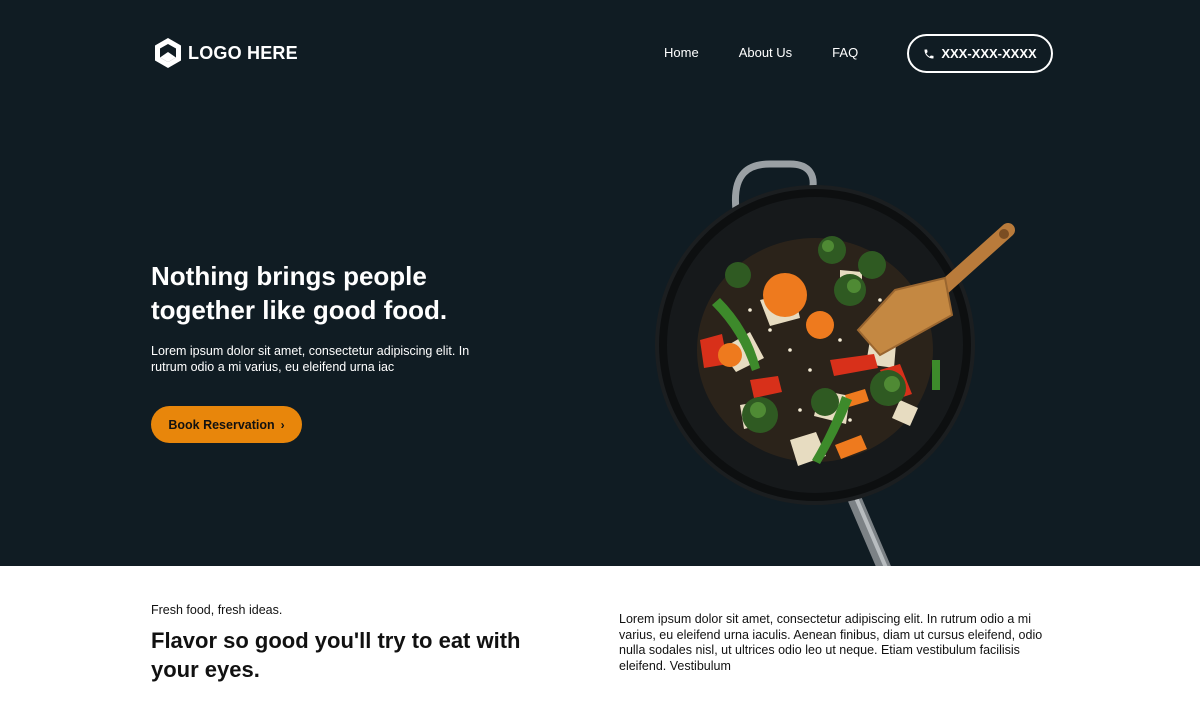 The image size is (1200, 720). I want to click on phone-number: XXX-XXX-XXXX, so click(989, 53).